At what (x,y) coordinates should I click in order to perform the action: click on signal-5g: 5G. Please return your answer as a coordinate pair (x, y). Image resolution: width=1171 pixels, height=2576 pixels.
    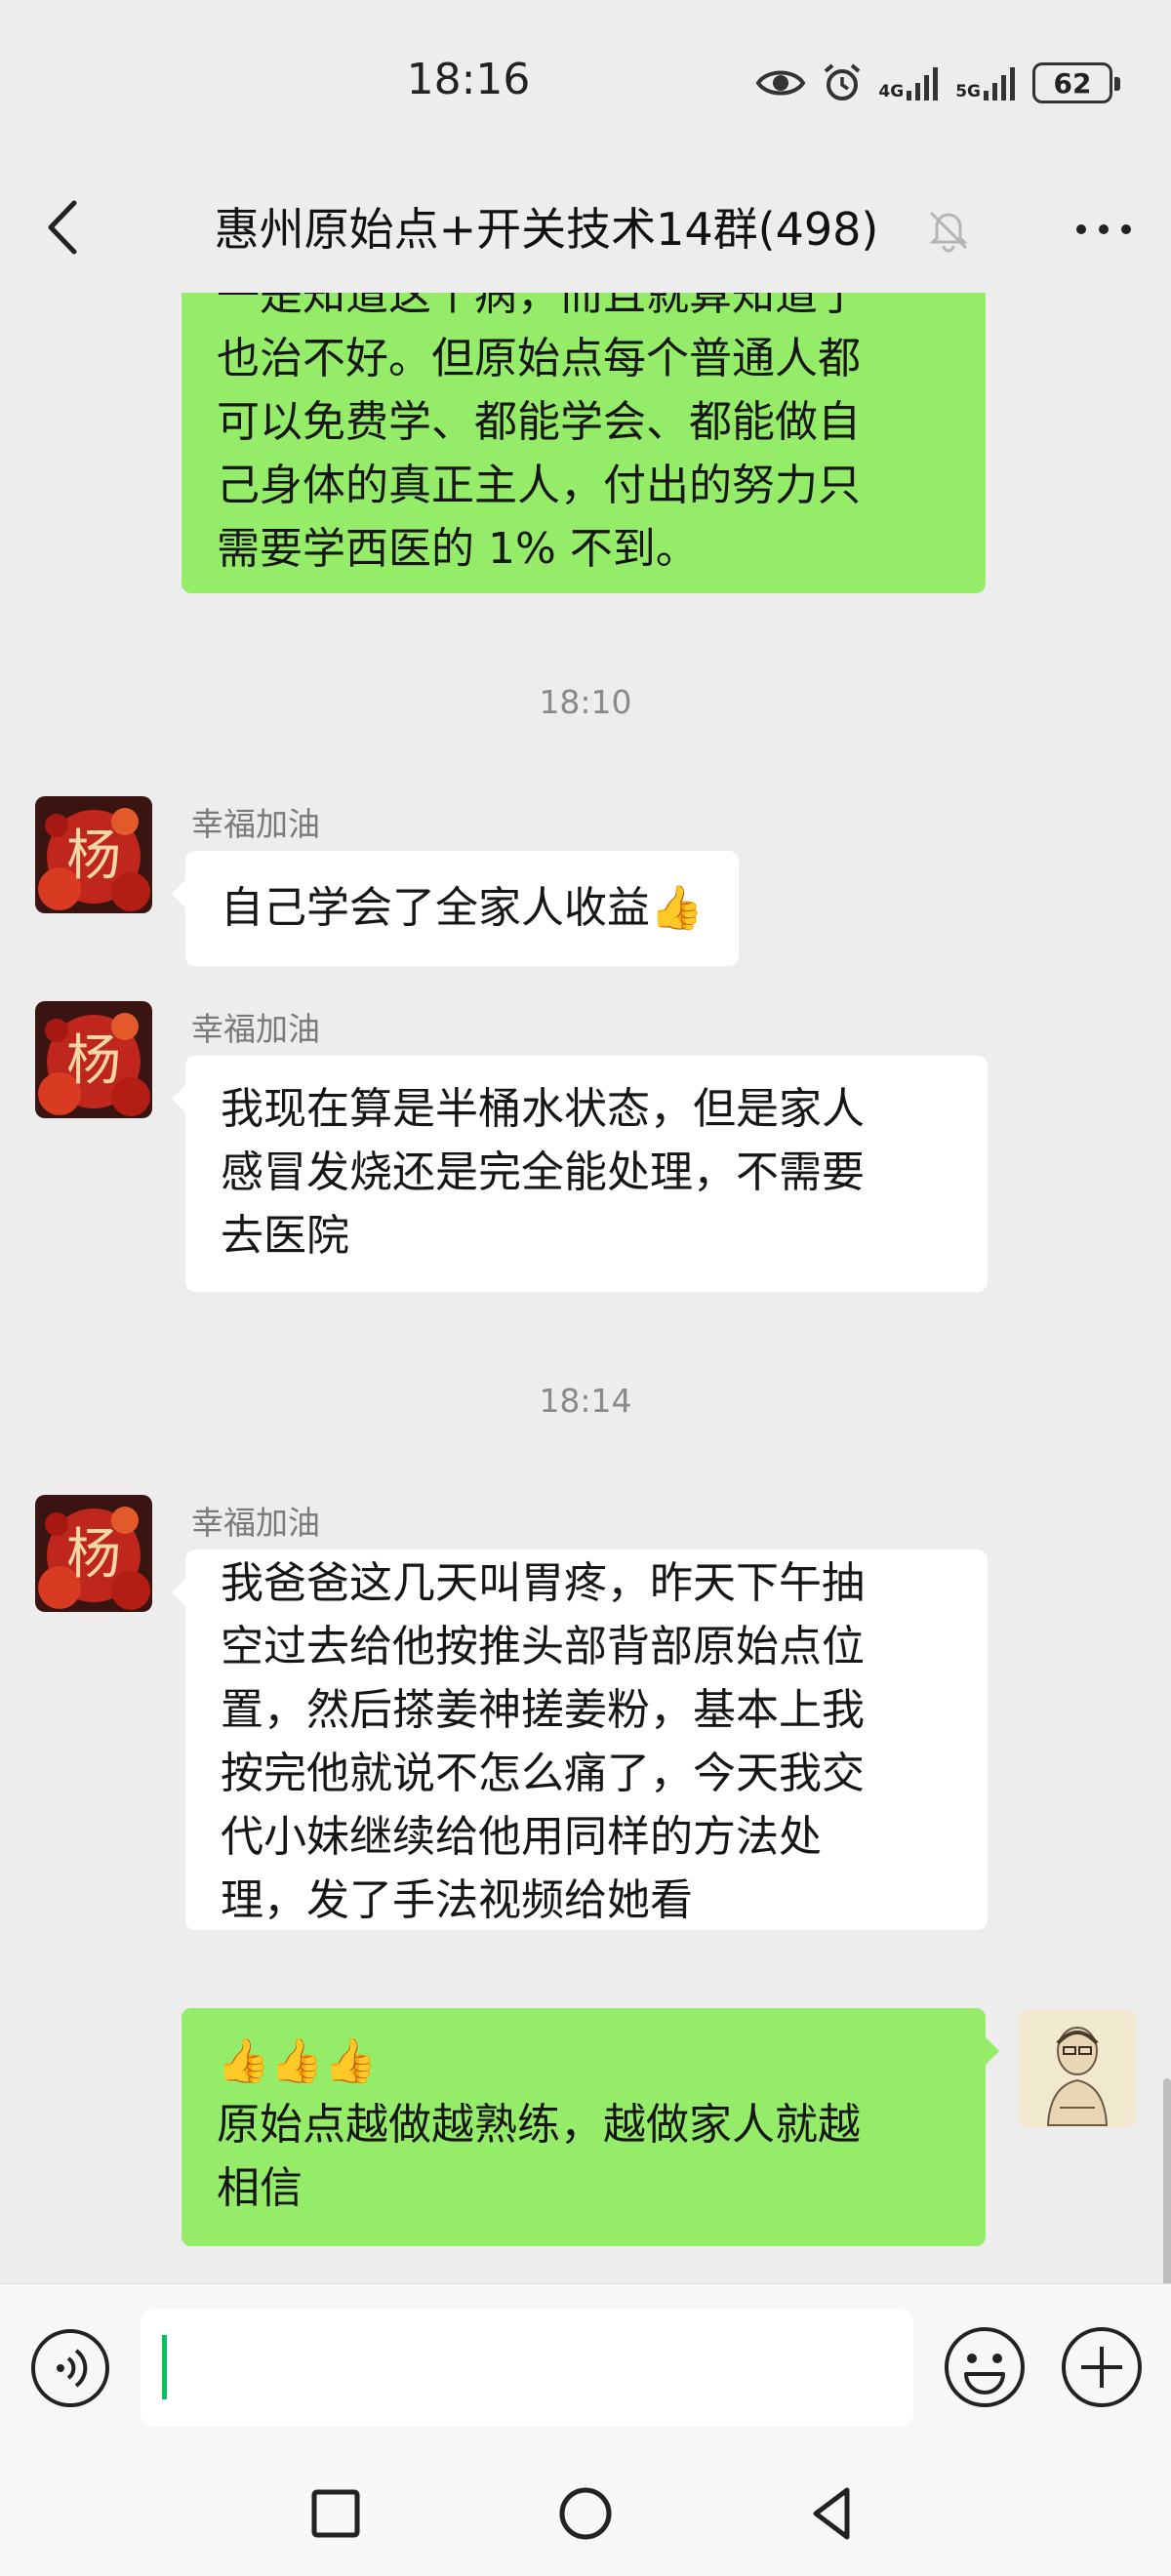
    Looking at the image, I should click on (986, 83).